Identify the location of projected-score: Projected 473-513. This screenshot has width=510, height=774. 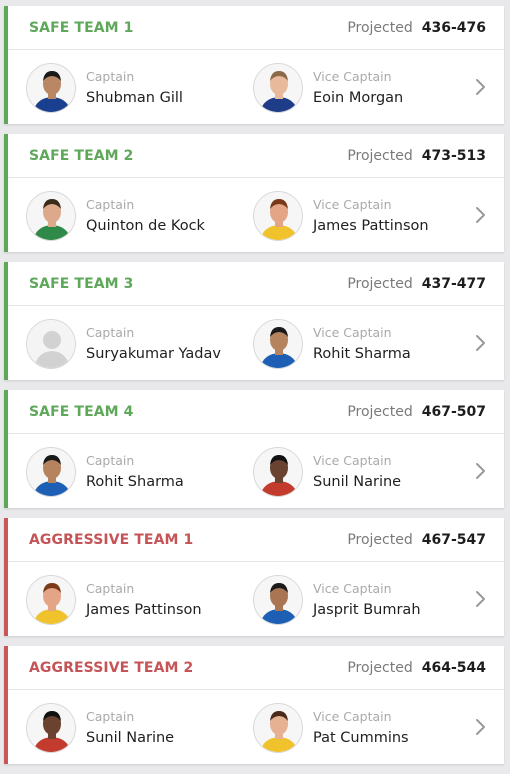
(416, 156).